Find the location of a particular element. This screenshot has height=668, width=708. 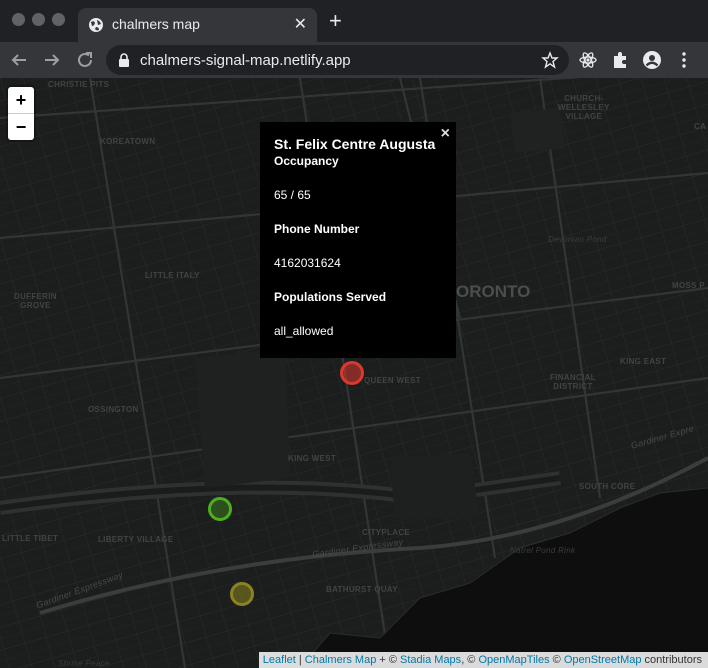

map-label-little-italy: LITTLE ITALY is located at coordinates (172, 275).